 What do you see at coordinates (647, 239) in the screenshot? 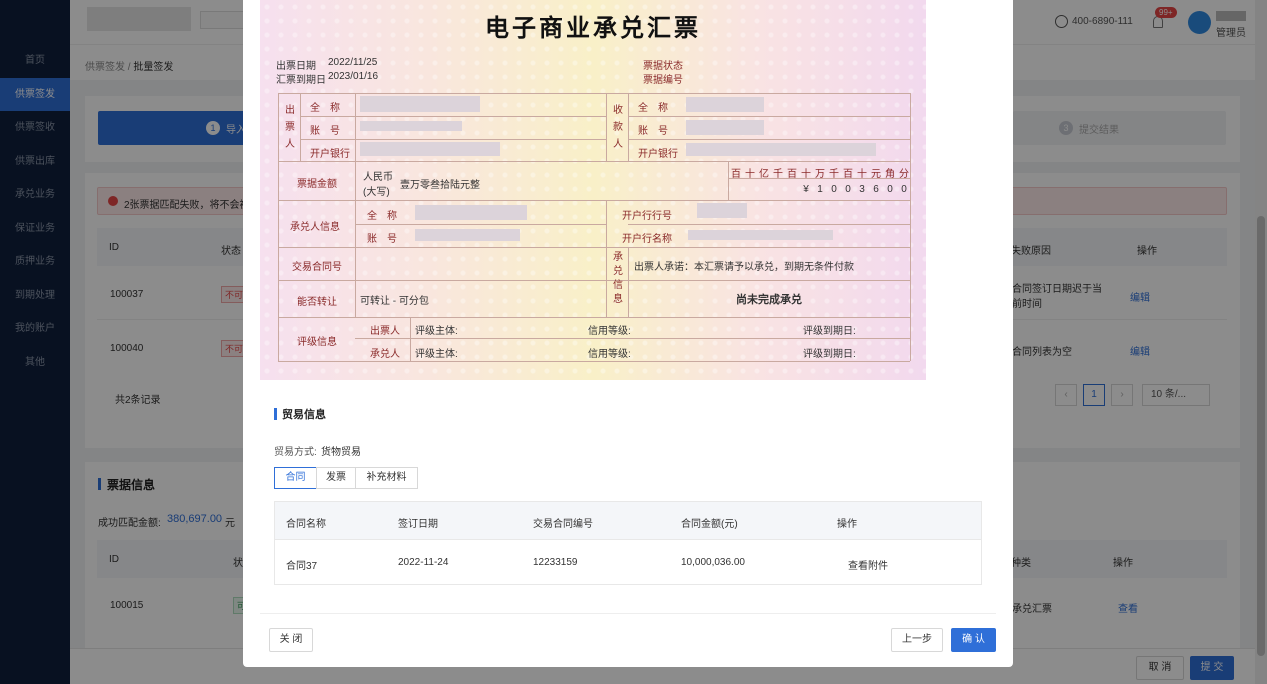
I see `acceptor-bank-name-label: 开户行名称` at bounding box center [647, 239].